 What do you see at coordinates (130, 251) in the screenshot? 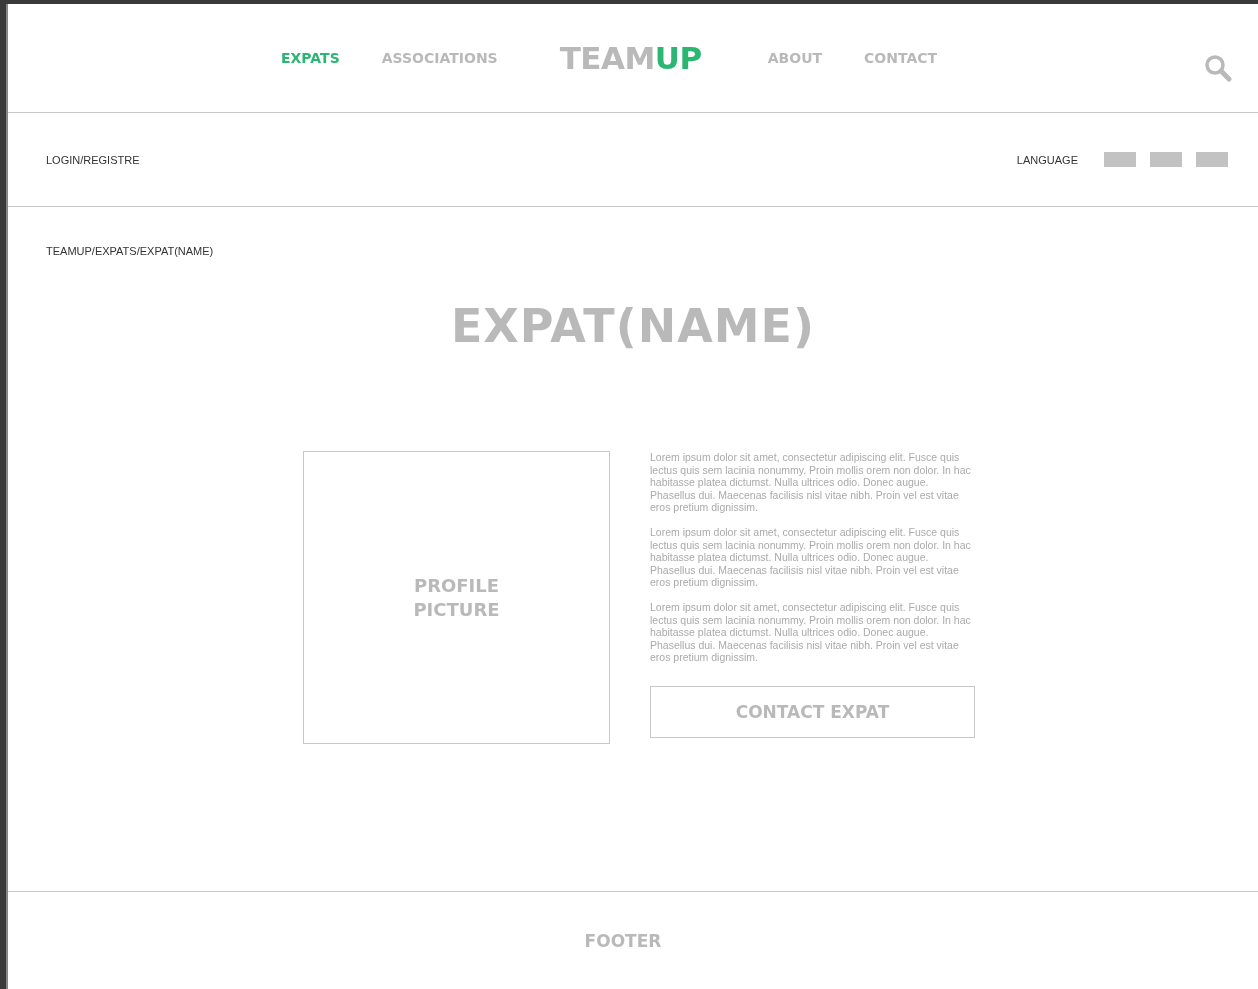
I see `breadcrumb: TEAMUP/EXPATS/EXPAT(NAME)` at bounding box center [130, 251].